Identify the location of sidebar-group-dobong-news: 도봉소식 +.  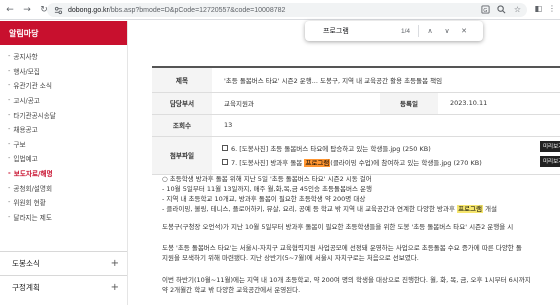
(63, 263).